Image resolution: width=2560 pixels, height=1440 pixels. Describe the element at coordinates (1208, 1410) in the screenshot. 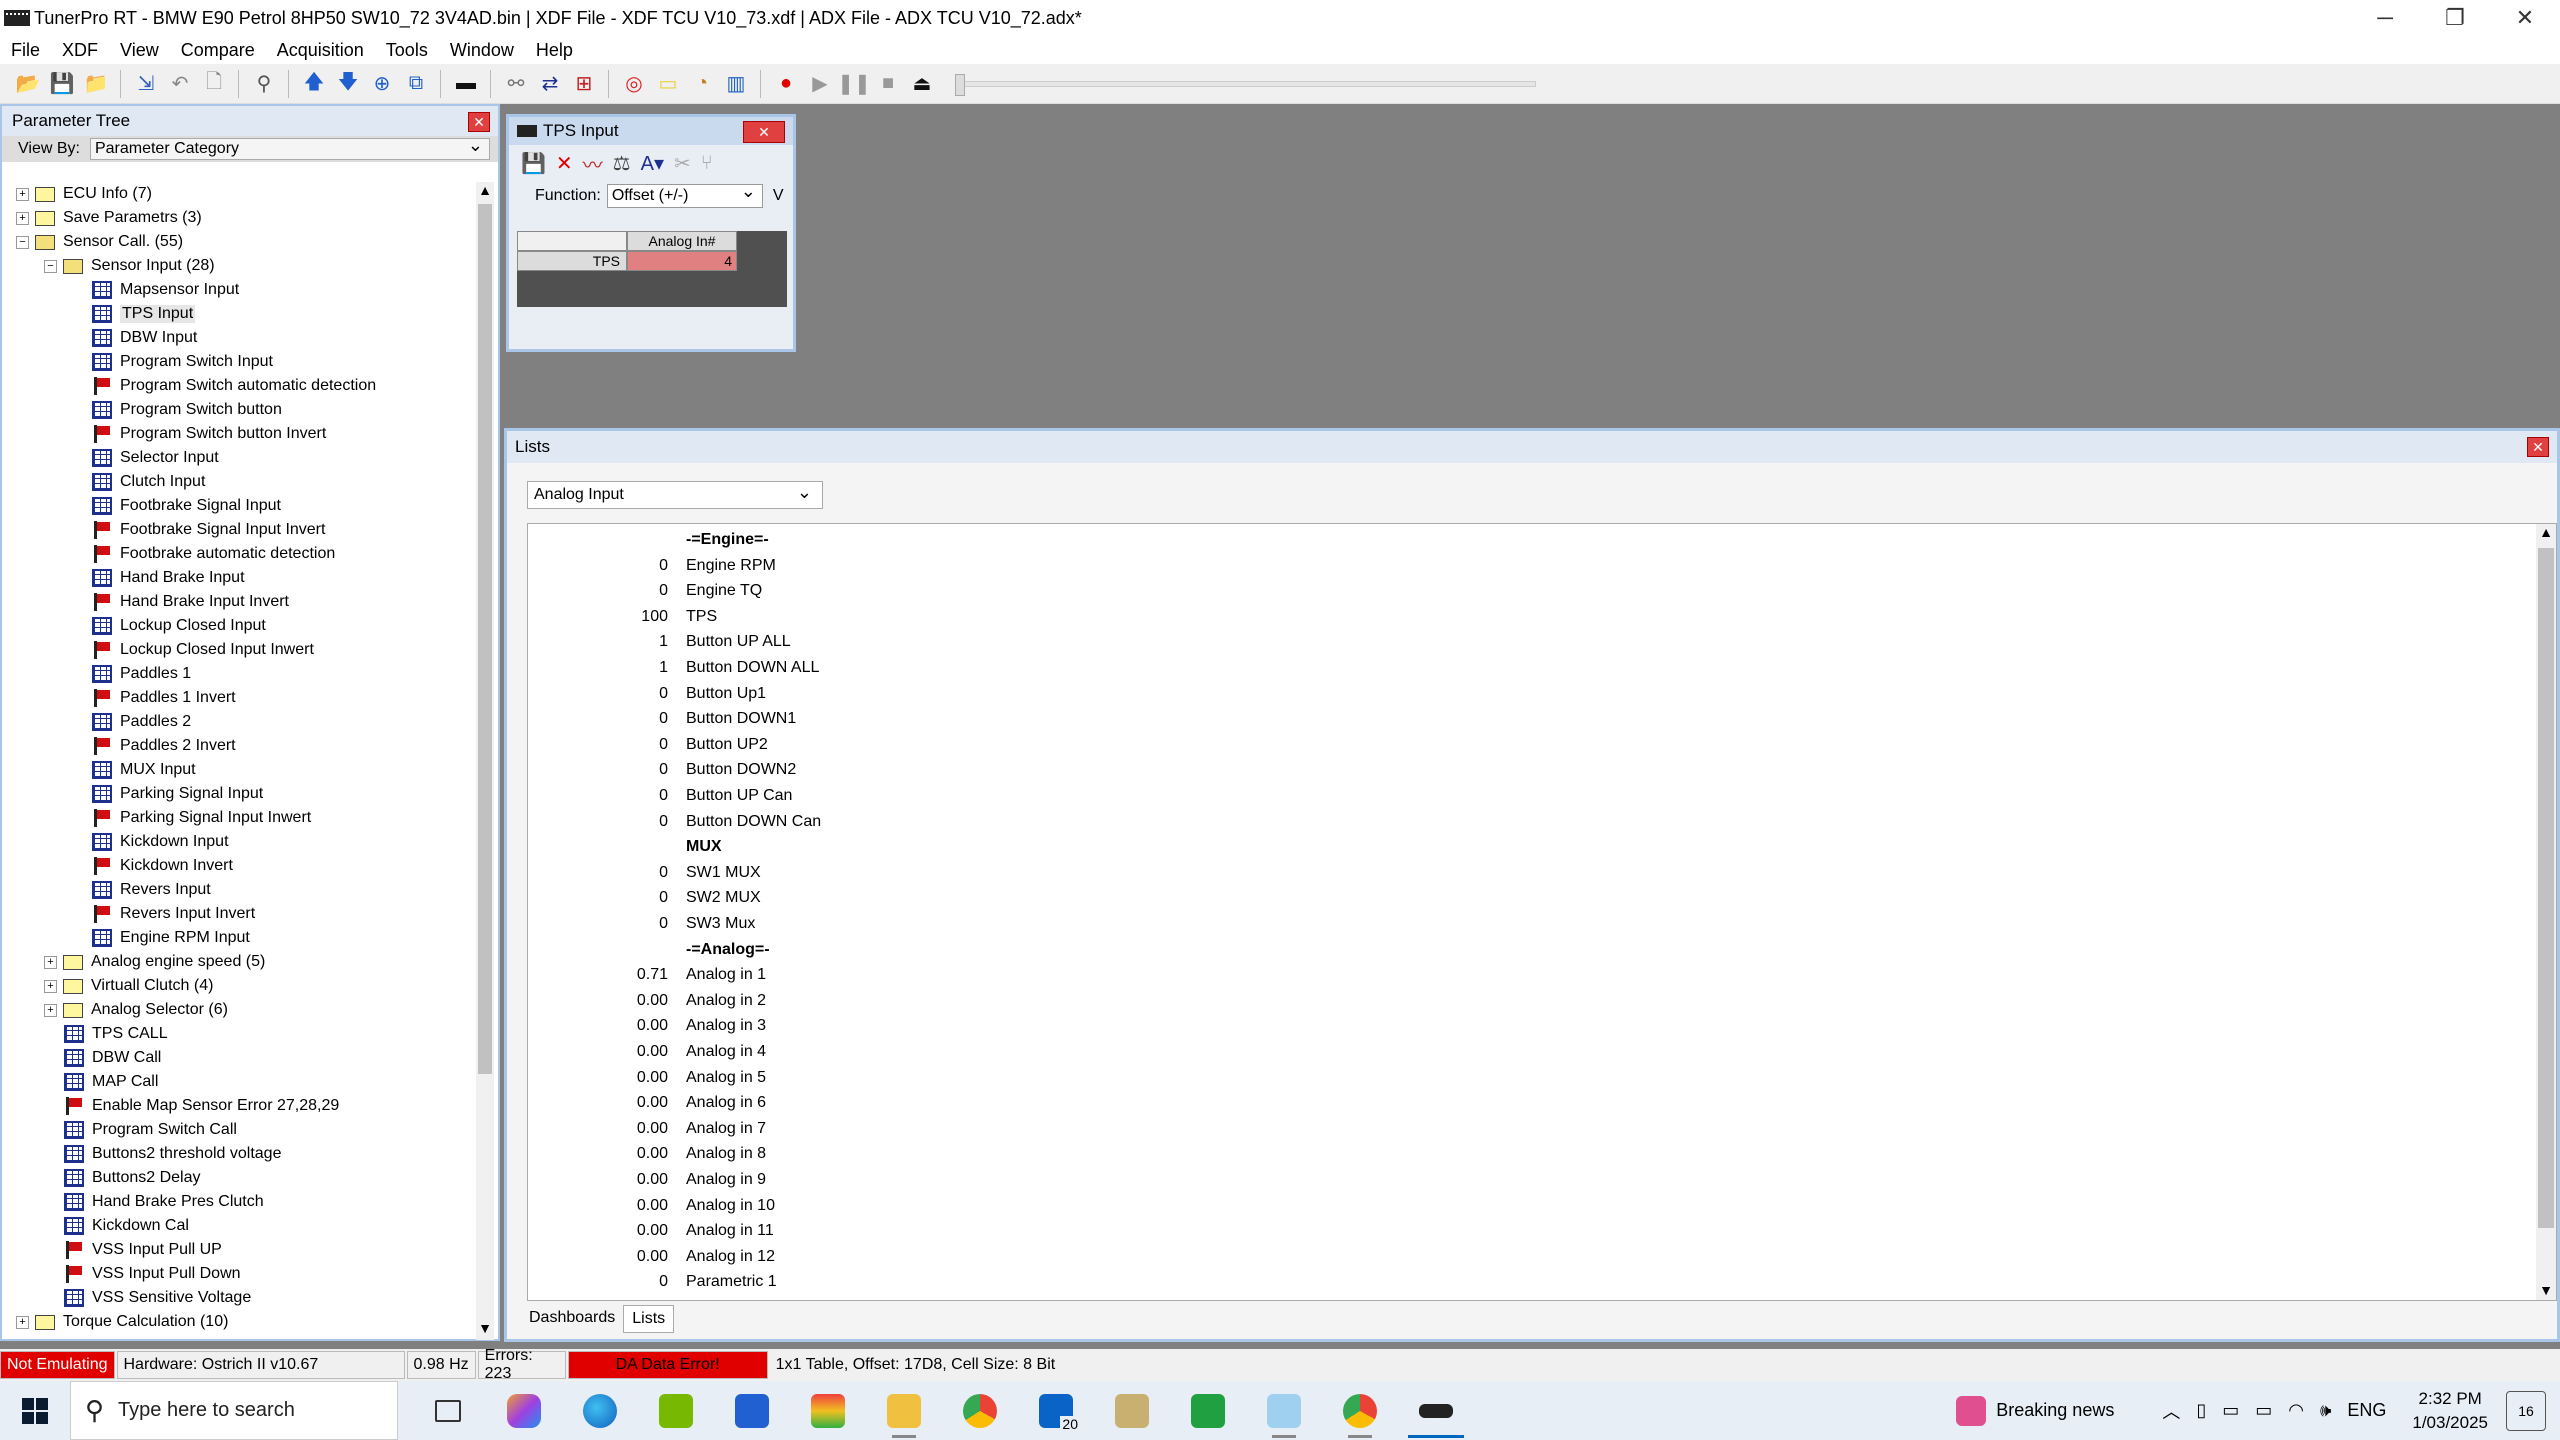

I see `green-app-icon` at that location.